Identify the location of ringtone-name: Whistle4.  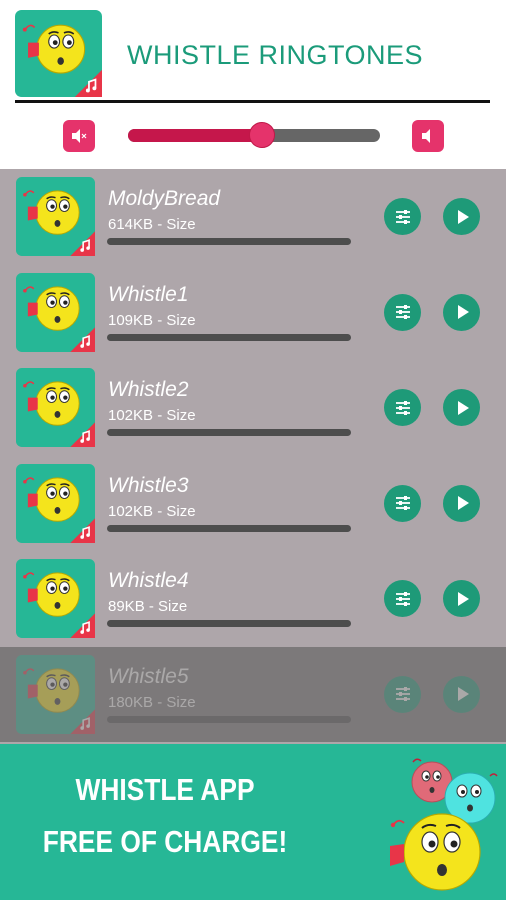
(148, 580).